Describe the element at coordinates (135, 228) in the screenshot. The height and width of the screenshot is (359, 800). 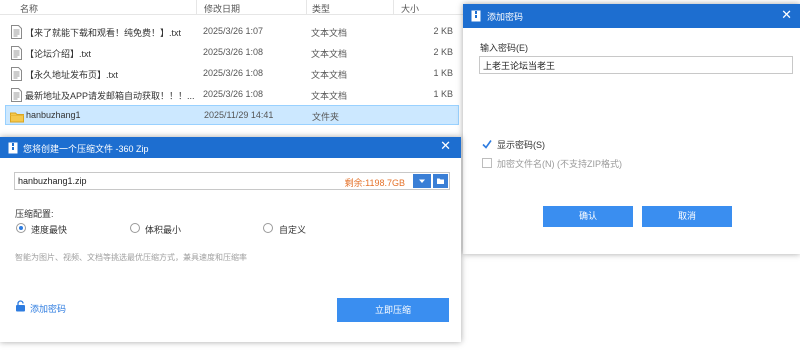
I see `radio-smallest` at that location.